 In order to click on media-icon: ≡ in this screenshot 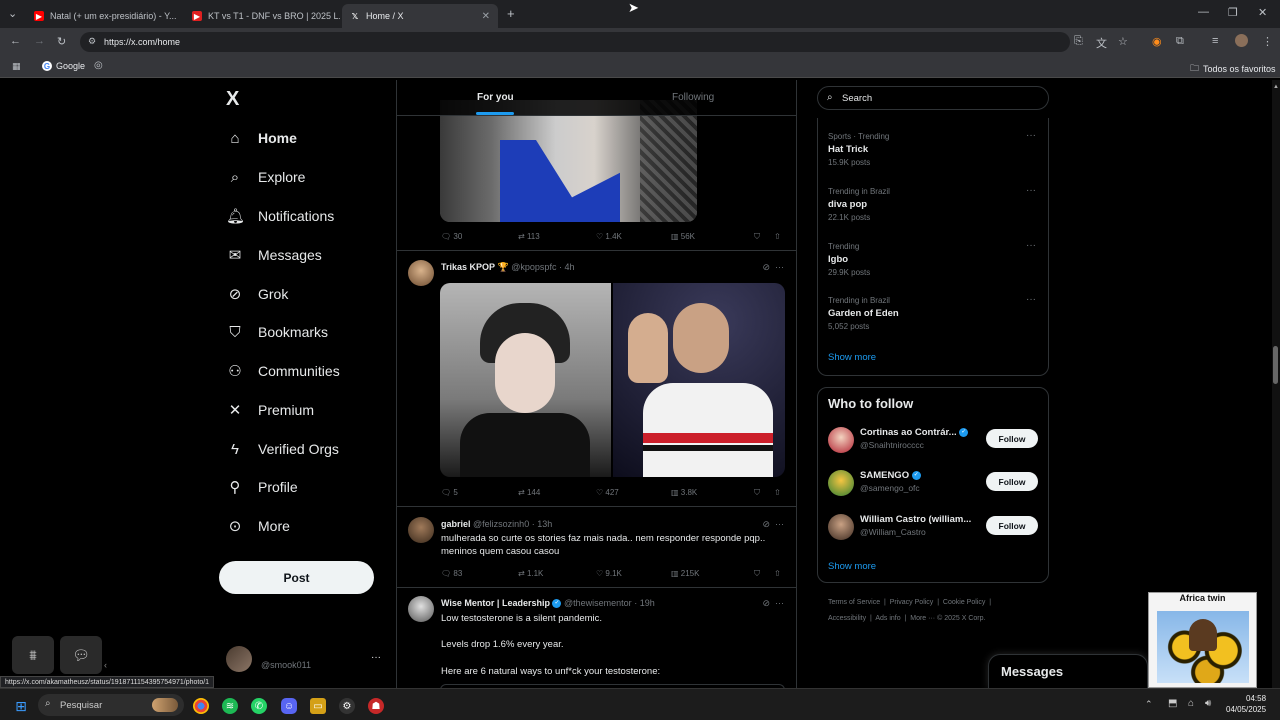, I will do `click(1215, 41)`.